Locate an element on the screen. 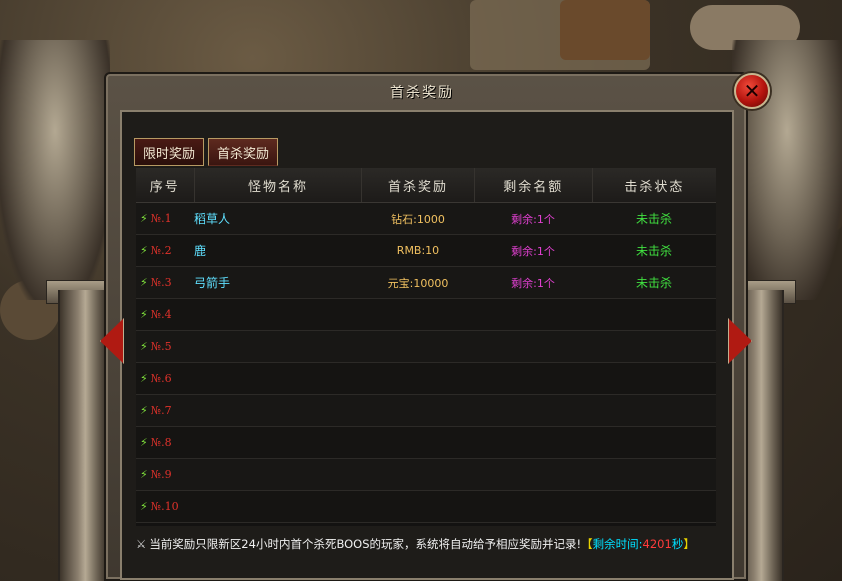 The width and height of the screenshot is (842, 581). row-index-cell: ⚡ №.6 is located at coordinates (165, 378).